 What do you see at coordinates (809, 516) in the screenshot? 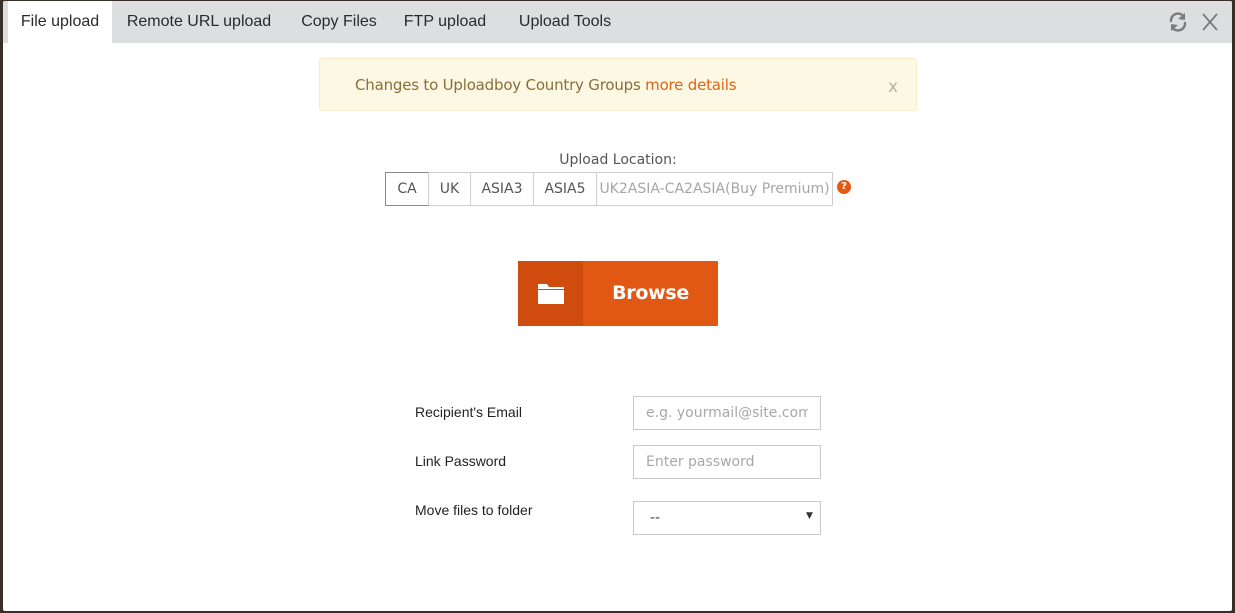
I see `chevron-down-icon: ▼` at bounding box center [809, 516].